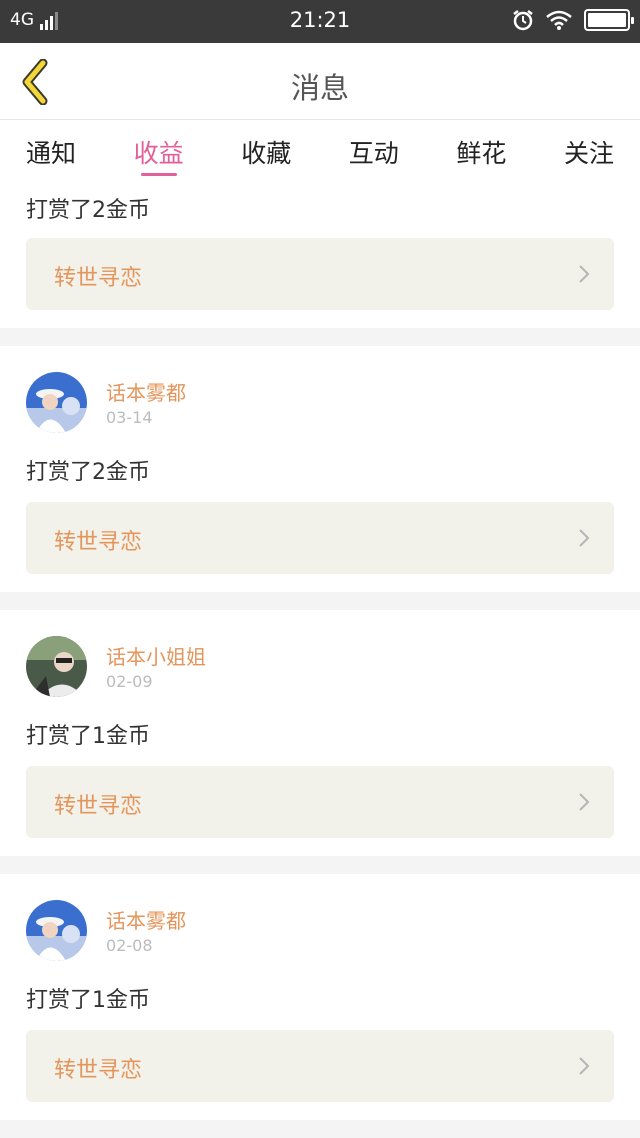 Image resolution: width=640 pixels, height=1138 pixels. Describe the element at coordinates (129, 417) in the screenshot. I see `post-date: 03-14` at that location.